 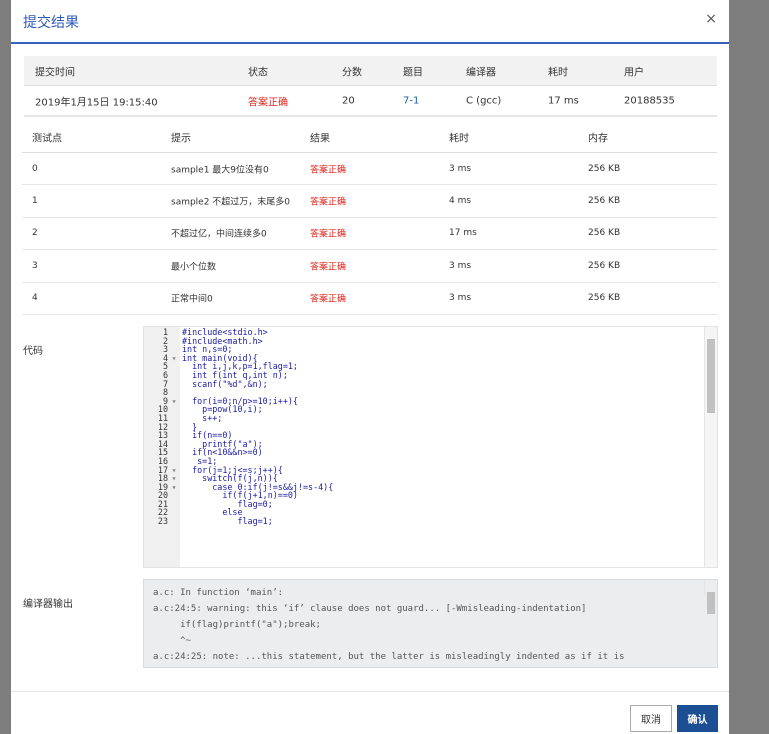 What do you see at coordinates (35, 298) in the screenshot?
I see `test-cell: 4` at bounding box center [35, 298].